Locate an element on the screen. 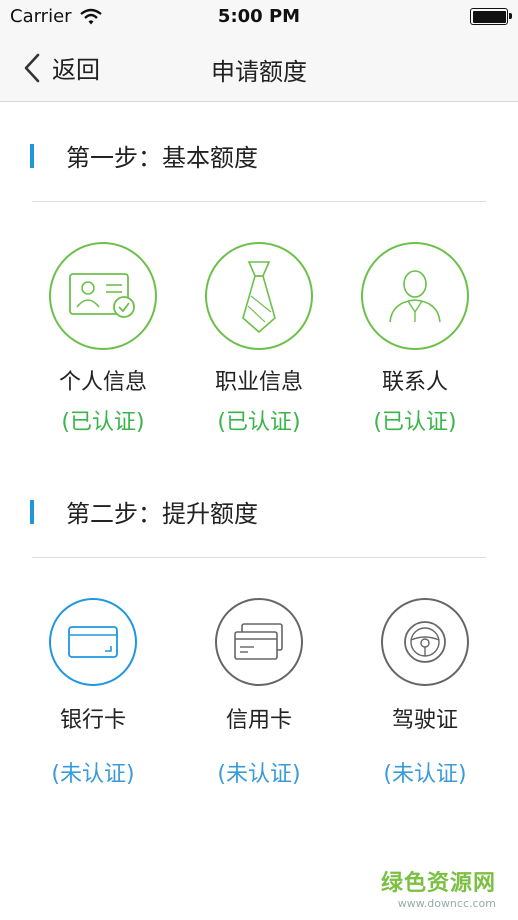 This screenshot has height=920, width=518. watermark-text: 绿色资源网 is located at coordinates (438, 883).